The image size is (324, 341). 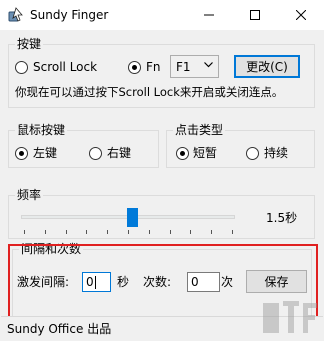 I want to click on minimize-button, so click(x=209, y=15).